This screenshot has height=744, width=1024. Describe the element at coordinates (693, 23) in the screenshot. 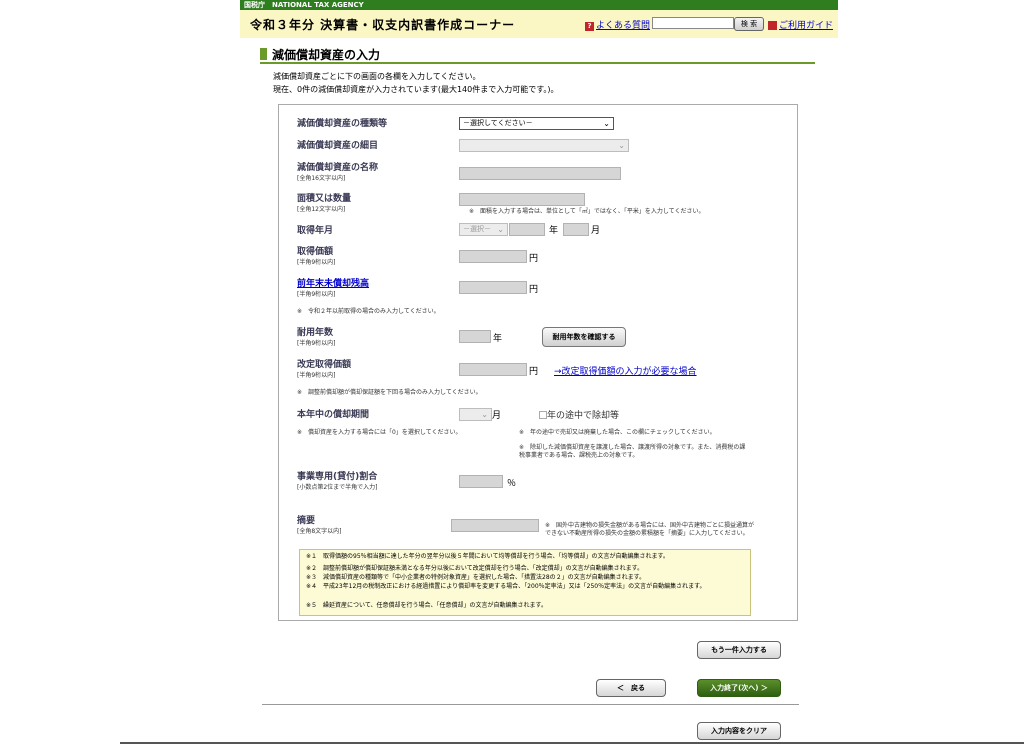

I see `faq-search-input` at that location.